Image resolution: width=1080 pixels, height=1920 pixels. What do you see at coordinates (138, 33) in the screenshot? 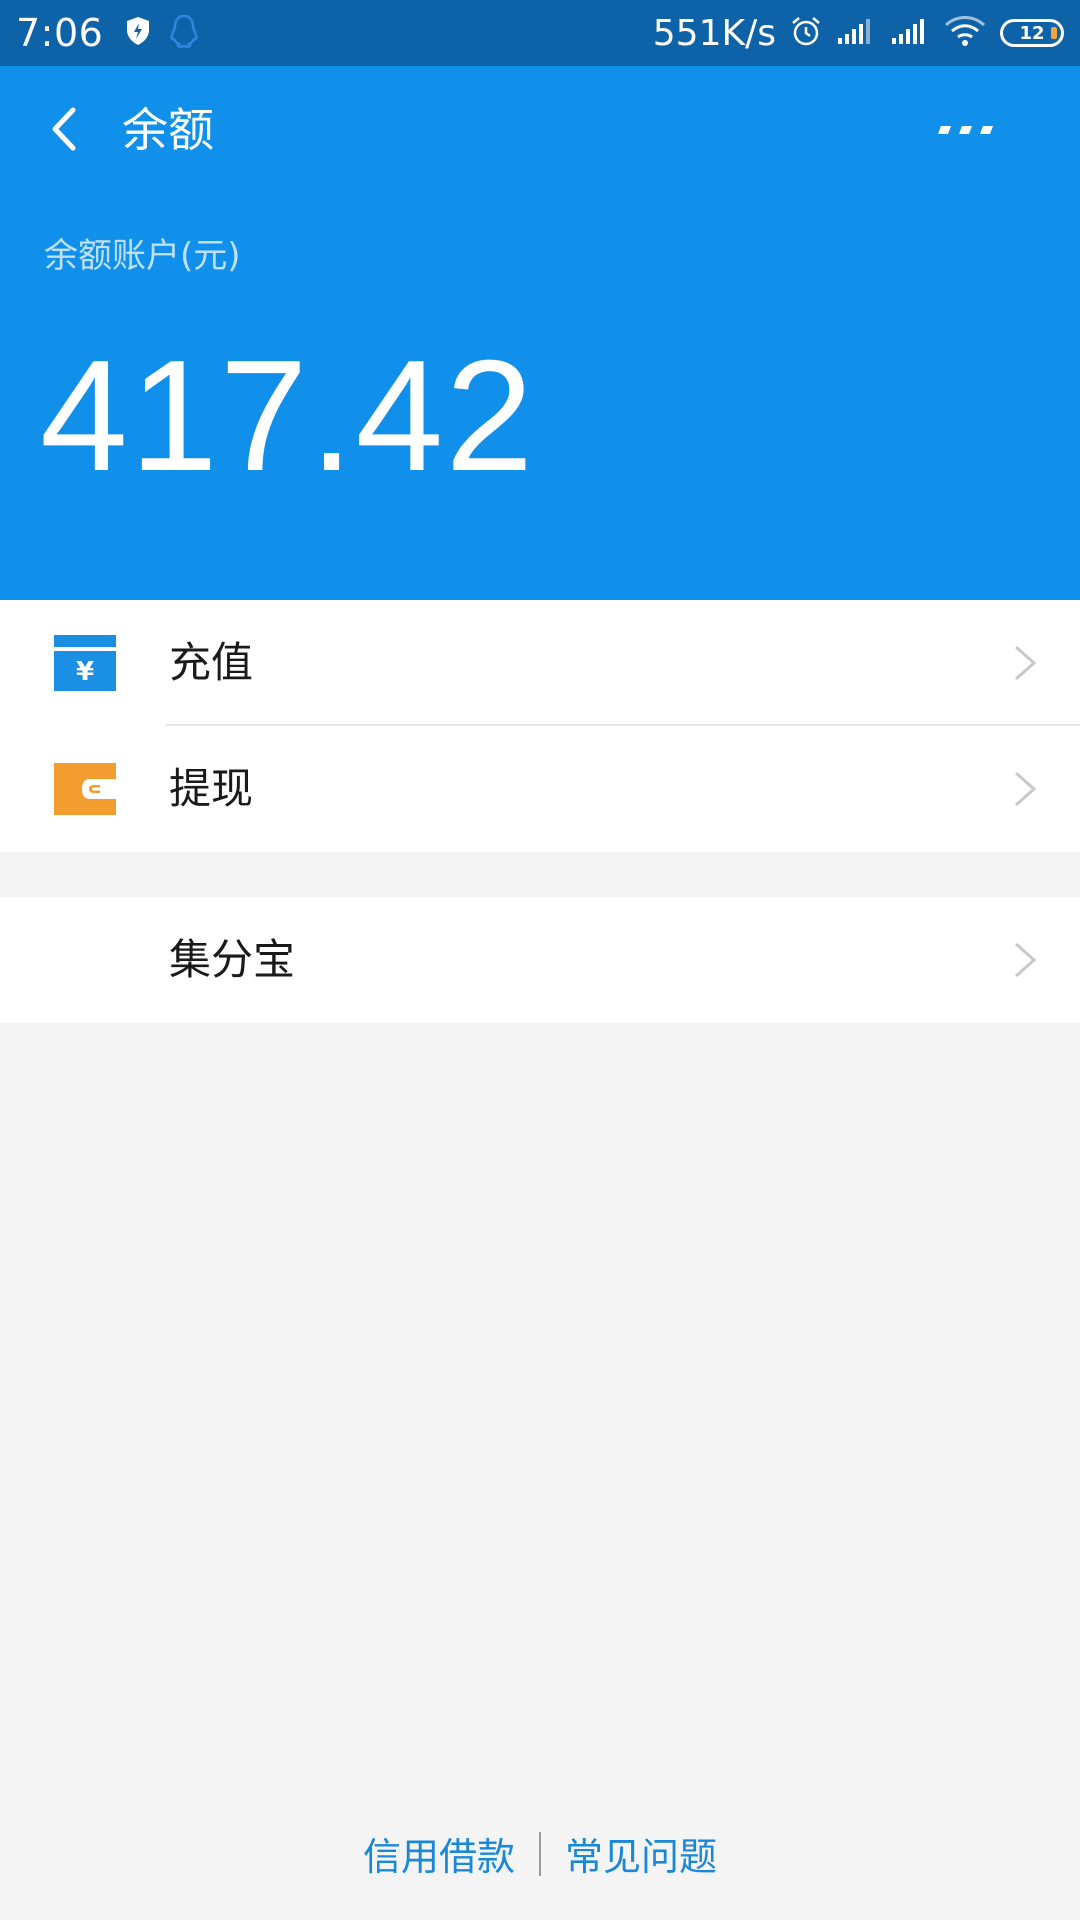
I see `shield-bolt-icon` at bounding box center [138, 33].